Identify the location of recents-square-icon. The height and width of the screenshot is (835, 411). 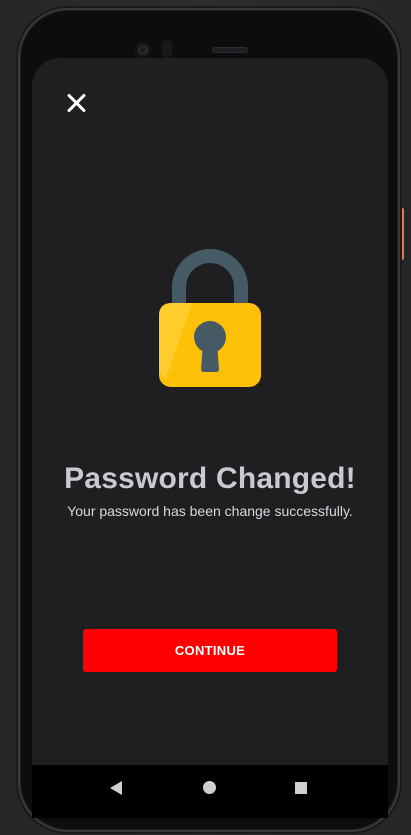
(301, 788).